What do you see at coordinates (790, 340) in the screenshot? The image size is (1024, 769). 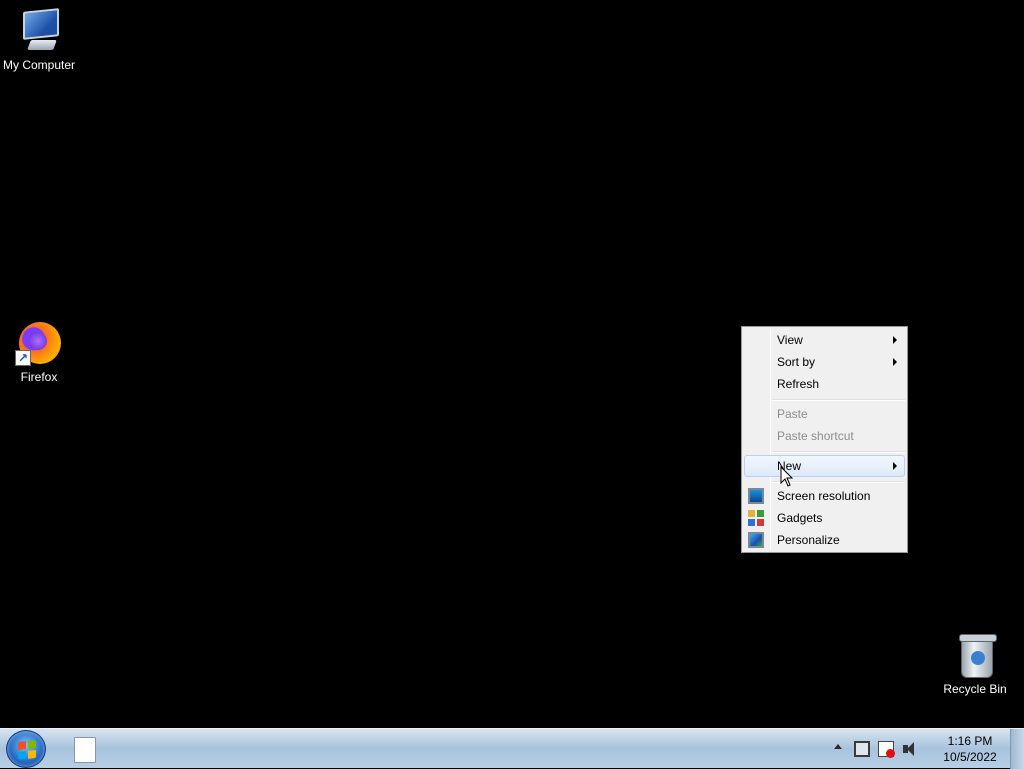 I see `menu-item-label: View` at bounding box center [790, 340].